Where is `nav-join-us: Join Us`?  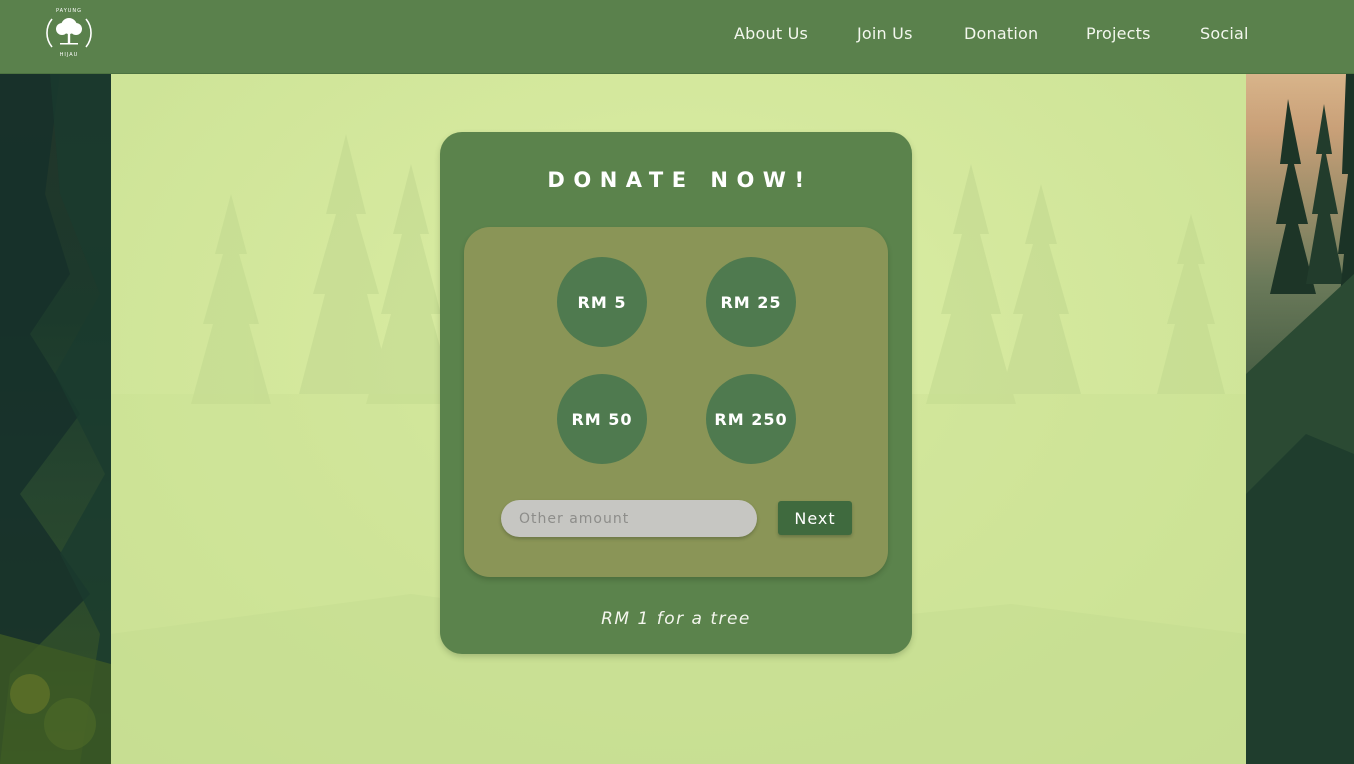
nav-join-us: Join Us is located at coordinates (885, 33).